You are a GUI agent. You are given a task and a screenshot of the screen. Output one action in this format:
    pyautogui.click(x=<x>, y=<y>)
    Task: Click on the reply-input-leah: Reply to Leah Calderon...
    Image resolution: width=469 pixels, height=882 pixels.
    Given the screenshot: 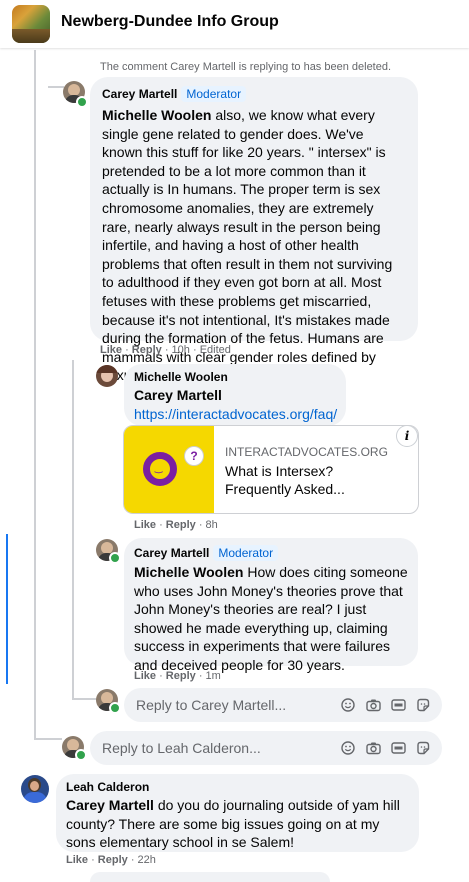 What is the action you would take?
    pyautogui.click(x=266, y=748)
    